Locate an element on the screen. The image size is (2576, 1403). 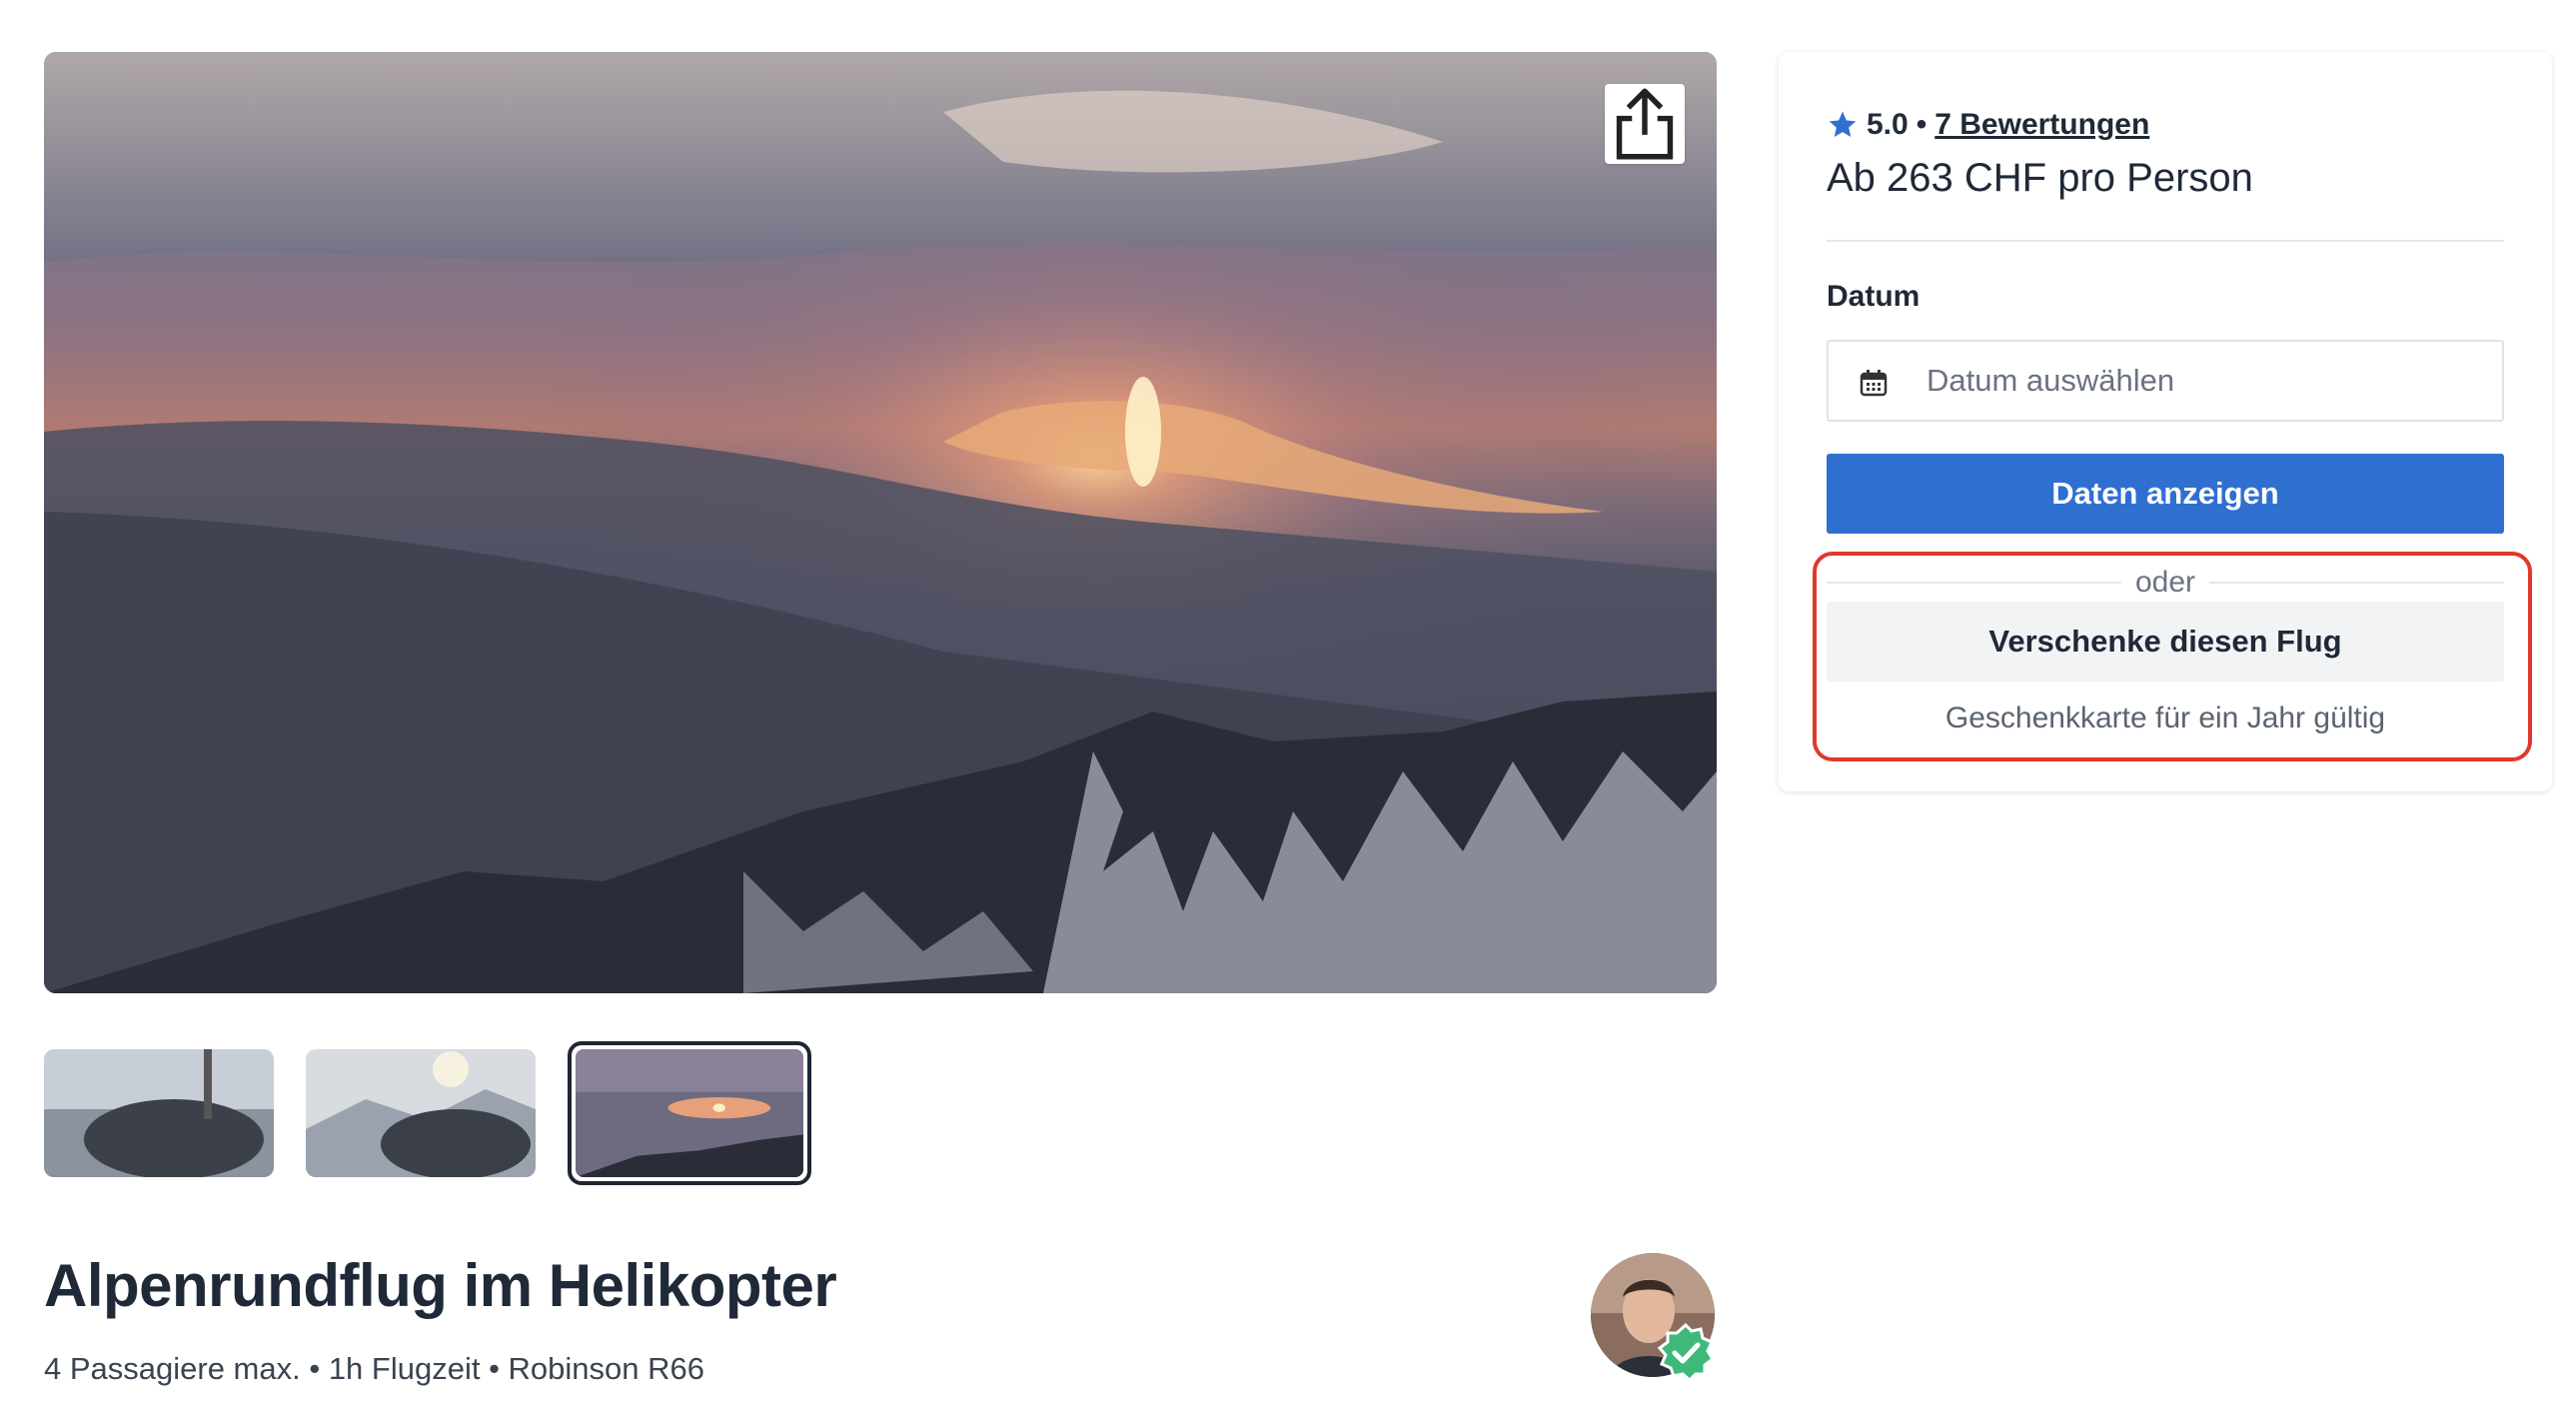
verified-badge-icon is located at coordinates (1686, 1352).